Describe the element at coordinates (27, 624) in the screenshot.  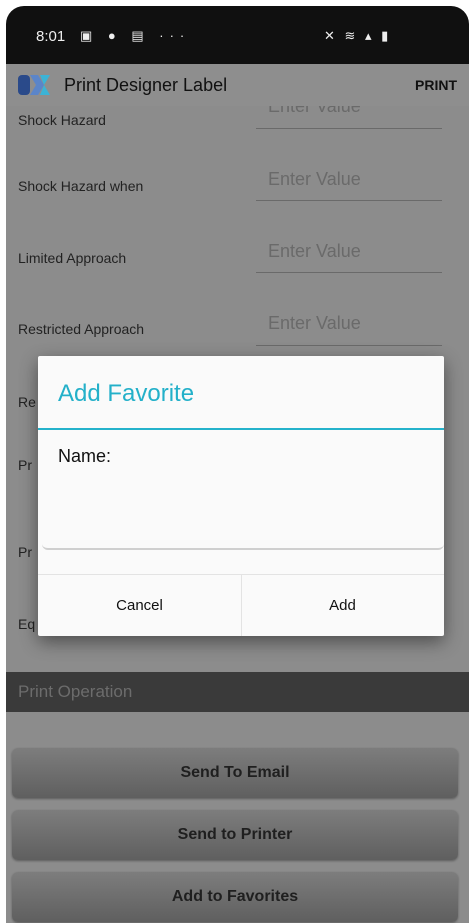
I see `row-label: Eq` at that location.